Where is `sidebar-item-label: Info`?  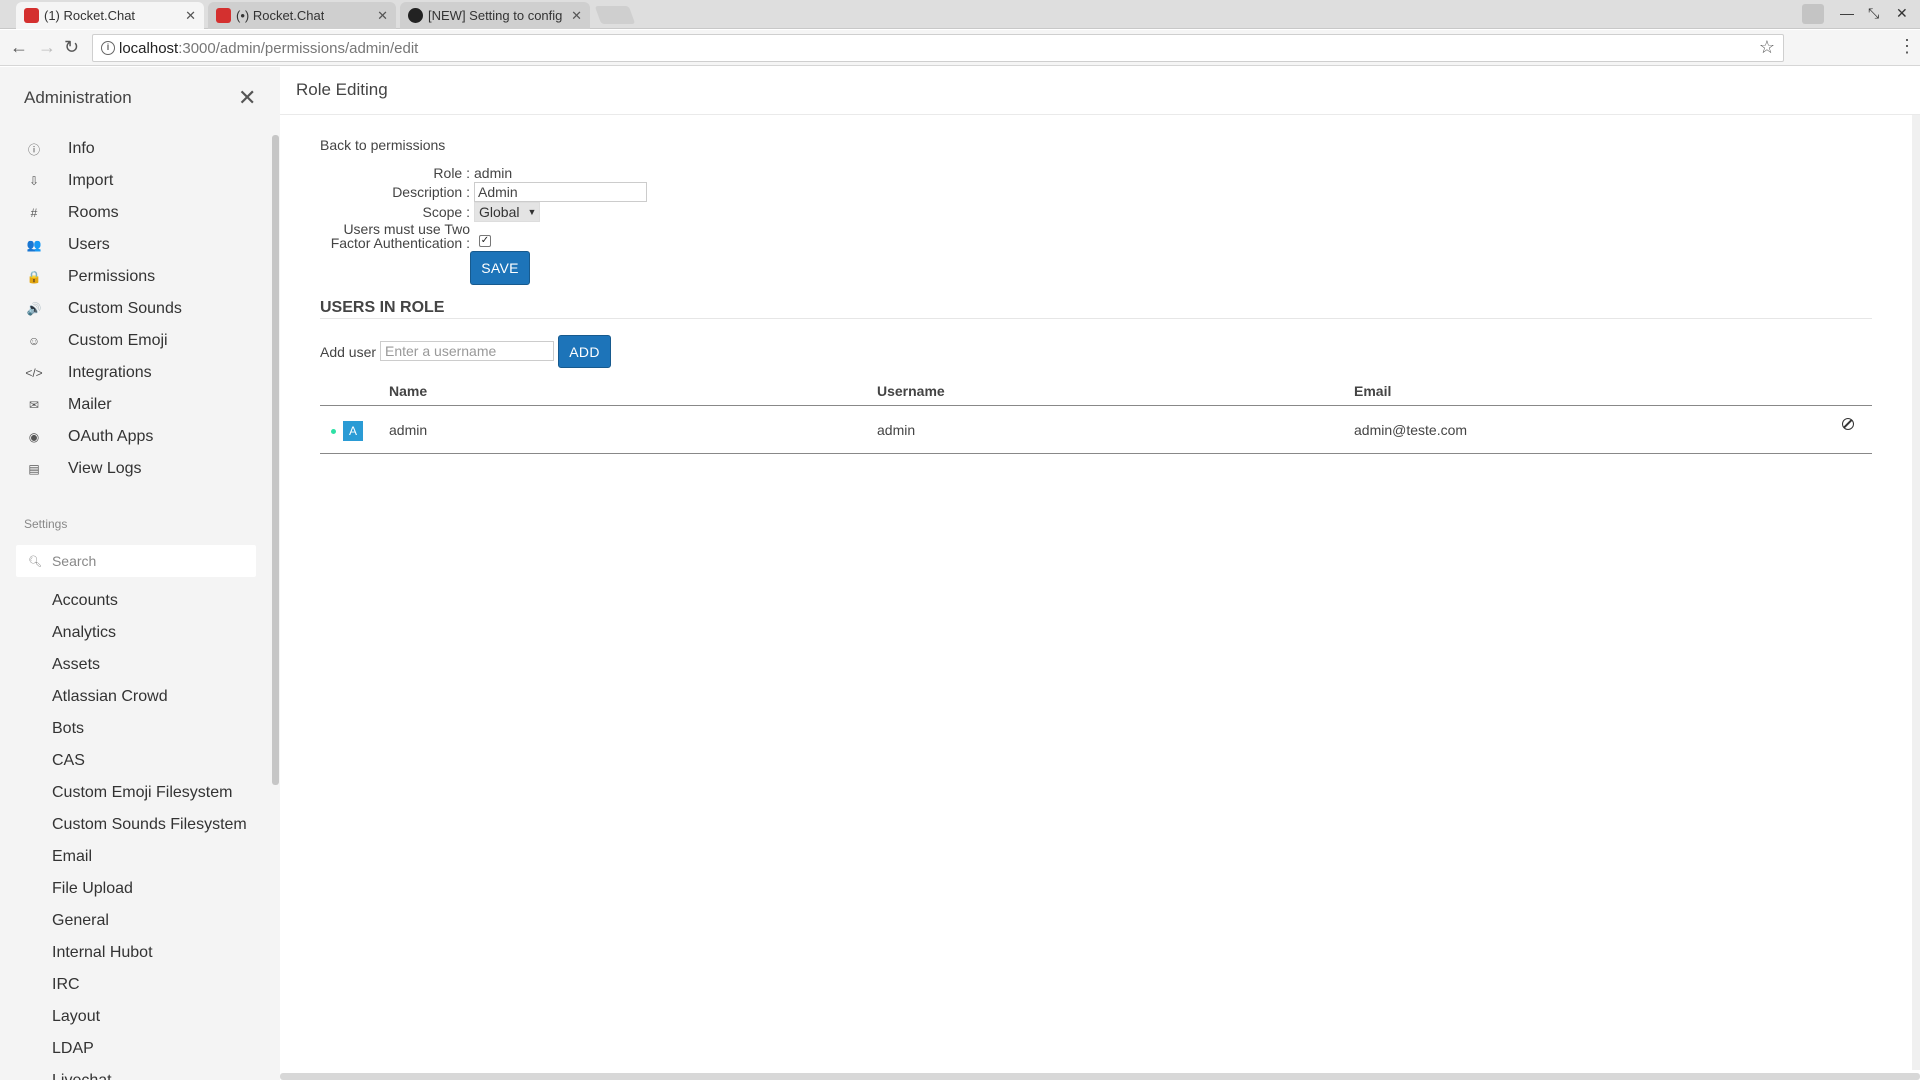
sidebar-item-label: Info is located at coordinates (81, 148).